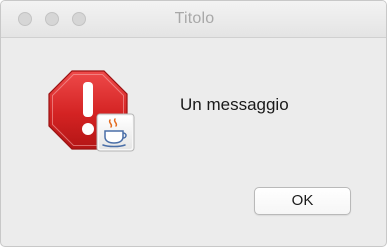  What do you see at coordinates (302, 201) in the screenshot?
I see `ok-button: OK` at bounding box center [302, 201].